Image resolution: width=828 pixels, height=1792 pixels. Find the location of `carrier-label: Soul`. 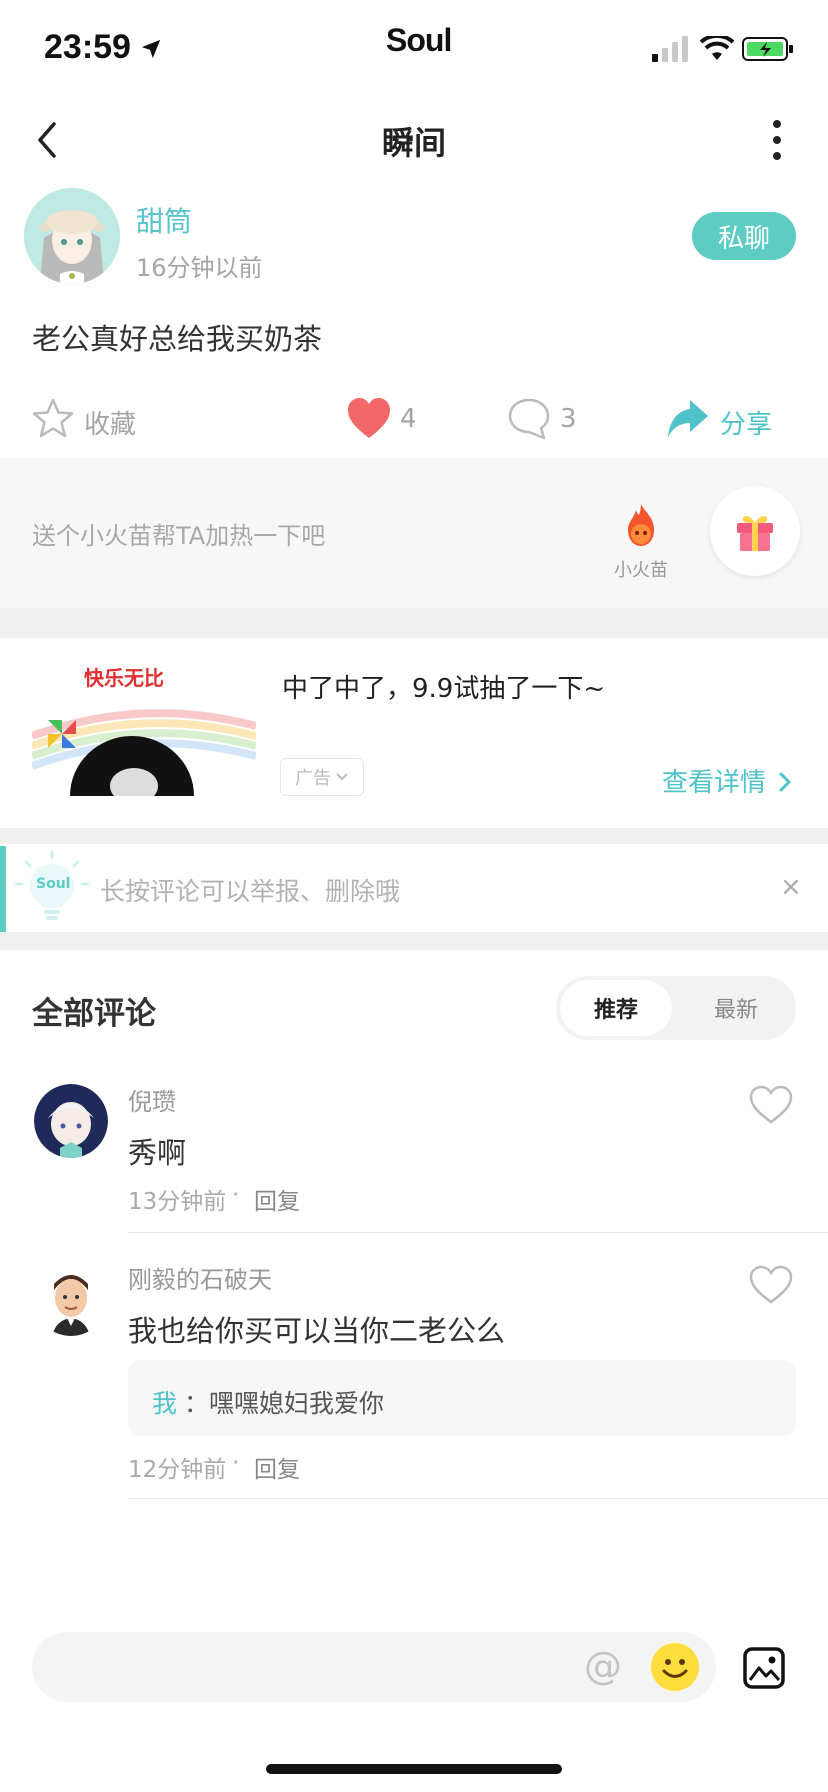

carrier-label: Soul is located at coordinates (419, 40).